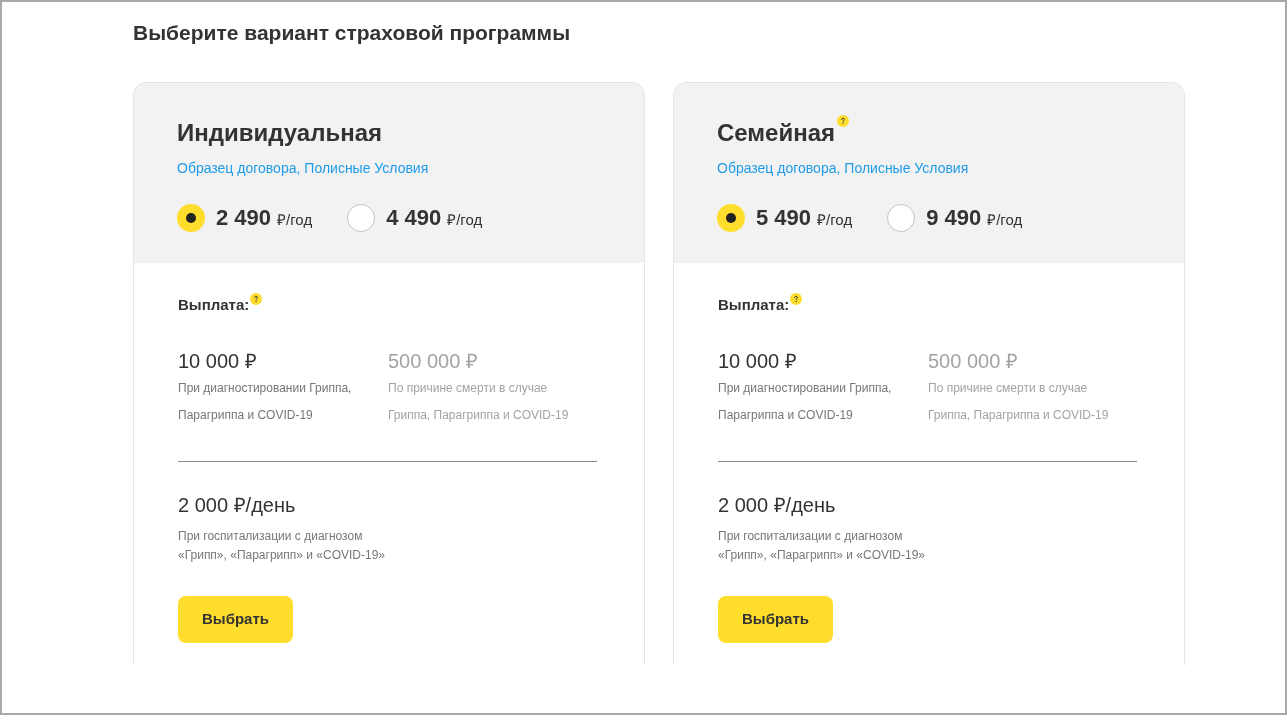  Describe the element at coordinates (414, 218) in the screenshot. I see `price-amount: 4 490` at that location.